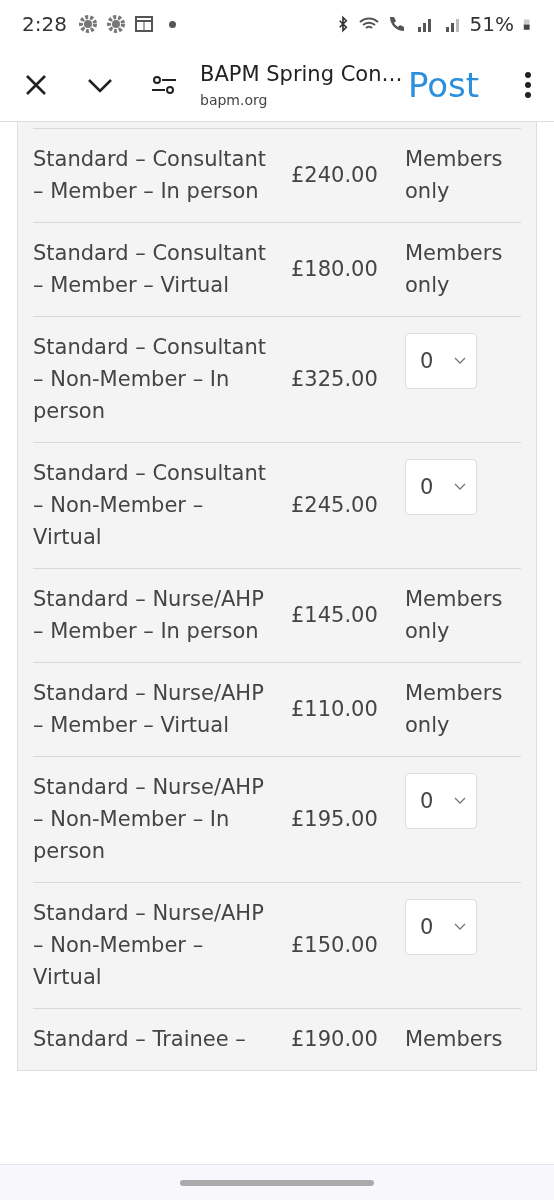  I want to click on calendar-icon, so click(143, 24).